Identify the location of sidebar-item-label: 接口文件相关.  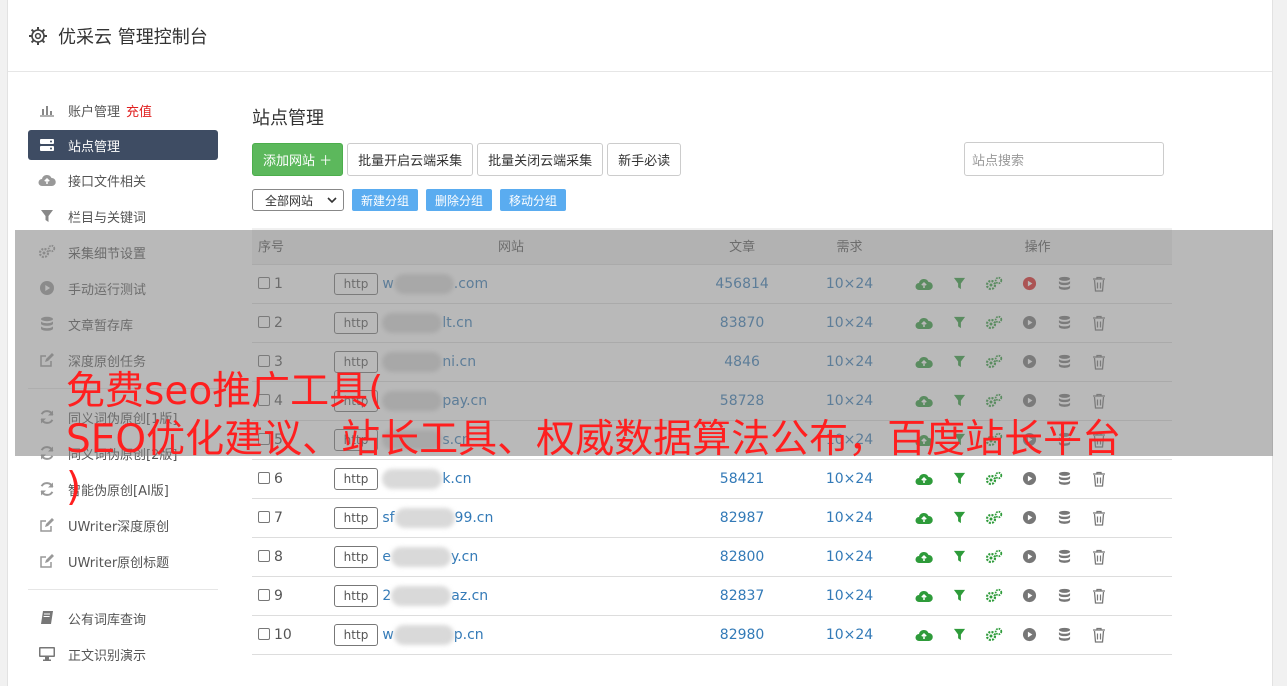
(107, 182).